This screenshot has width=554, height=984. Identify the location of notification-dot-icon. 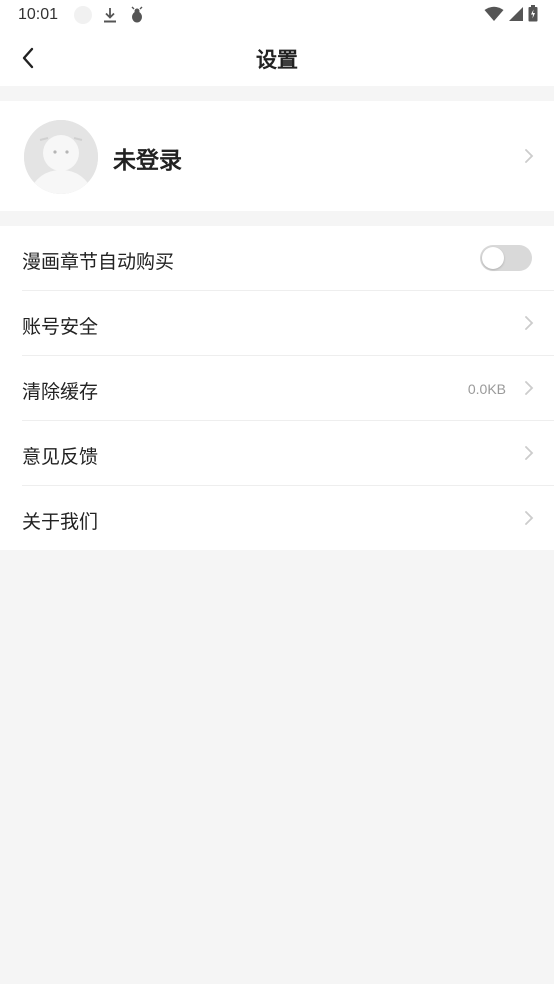
(83, 15).